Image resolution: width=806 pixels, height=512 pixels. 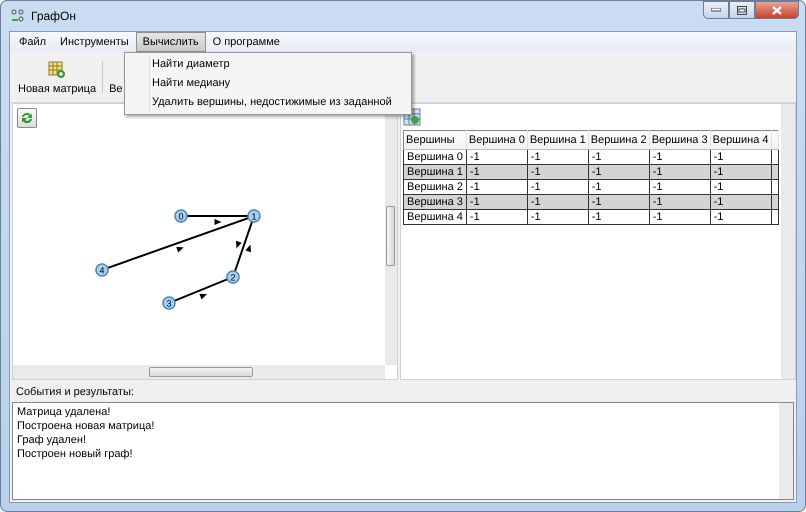 I want to click on column-header: Вершина 0, so click(x=497, y=140).